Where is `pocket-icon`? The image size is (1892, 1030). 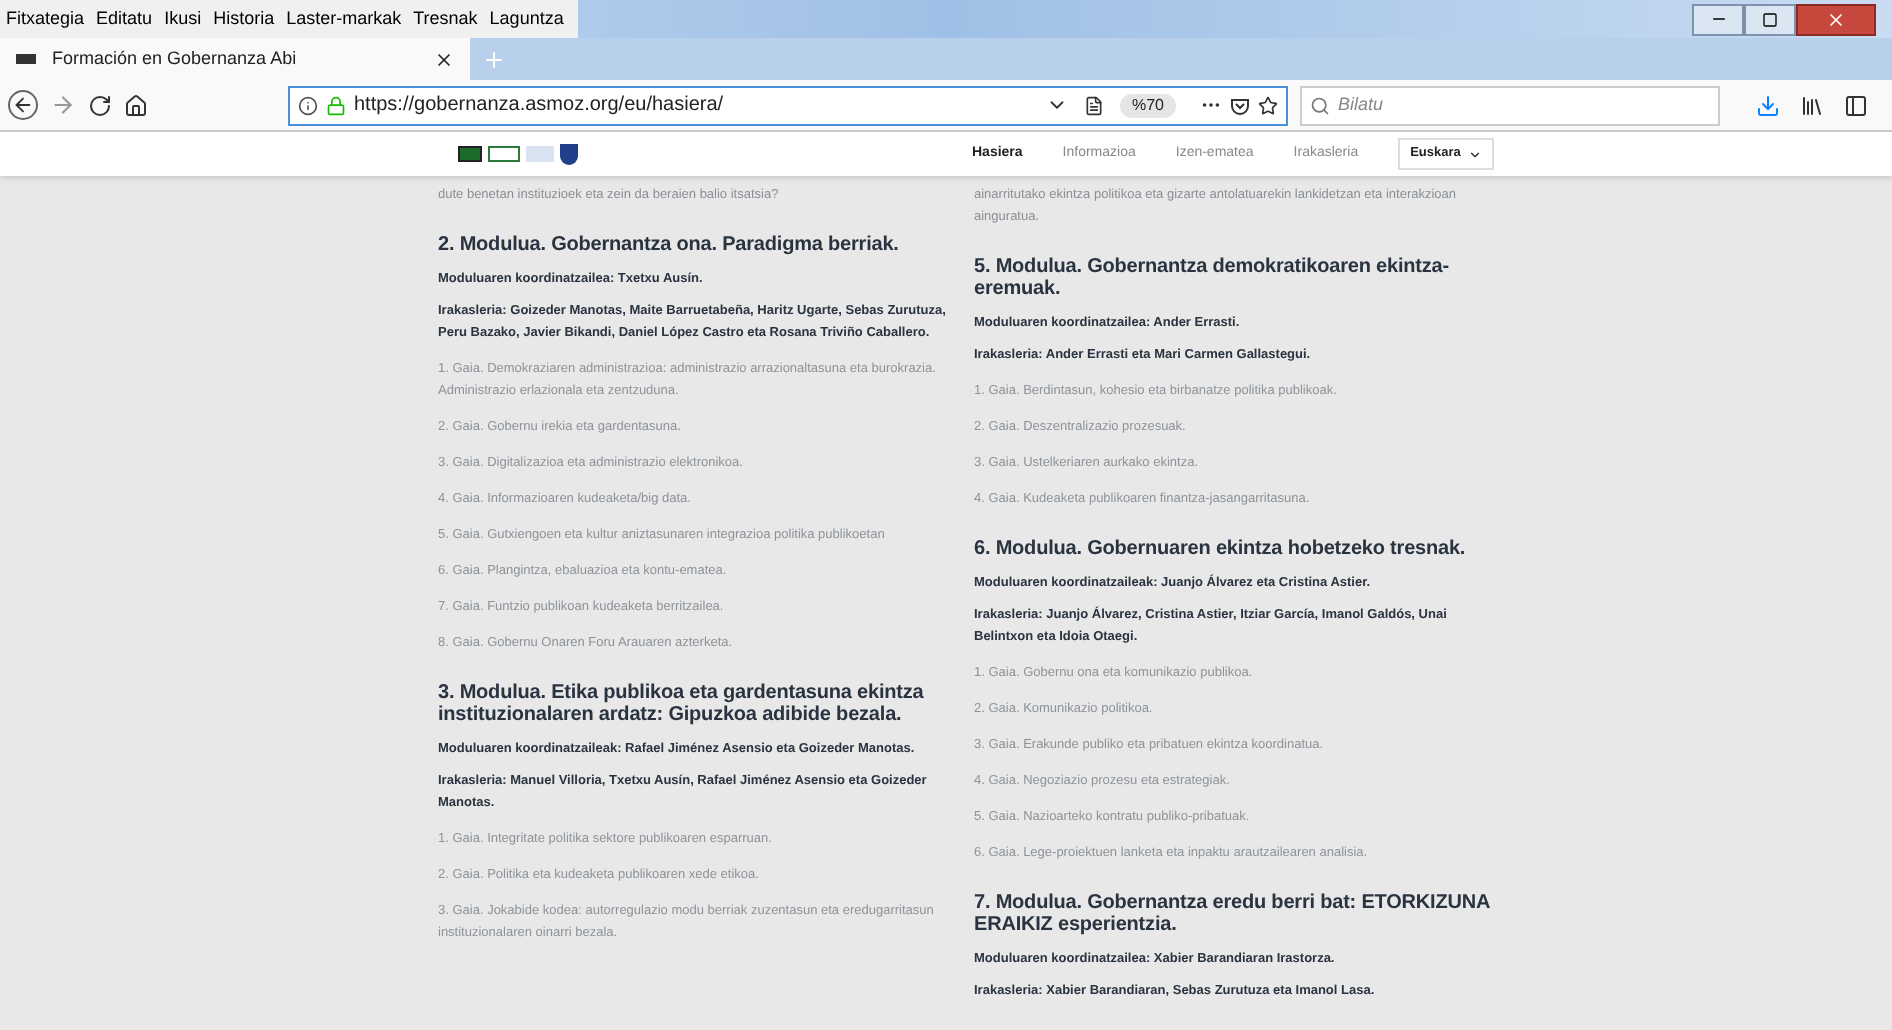
pocket-icon is located at coordinates (1240, 105).